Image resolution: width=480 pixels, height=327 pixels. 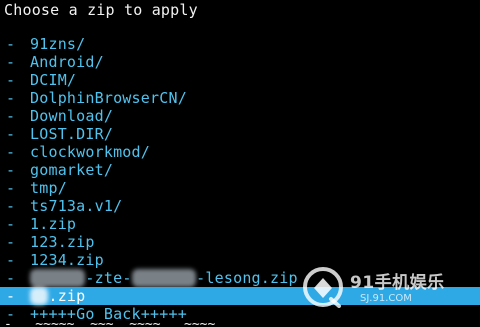 What do you see at coordinates (101, 10) in the screenshot?
I see `menu-title: Choose a zip to apply` at bounding box center [101, 10].